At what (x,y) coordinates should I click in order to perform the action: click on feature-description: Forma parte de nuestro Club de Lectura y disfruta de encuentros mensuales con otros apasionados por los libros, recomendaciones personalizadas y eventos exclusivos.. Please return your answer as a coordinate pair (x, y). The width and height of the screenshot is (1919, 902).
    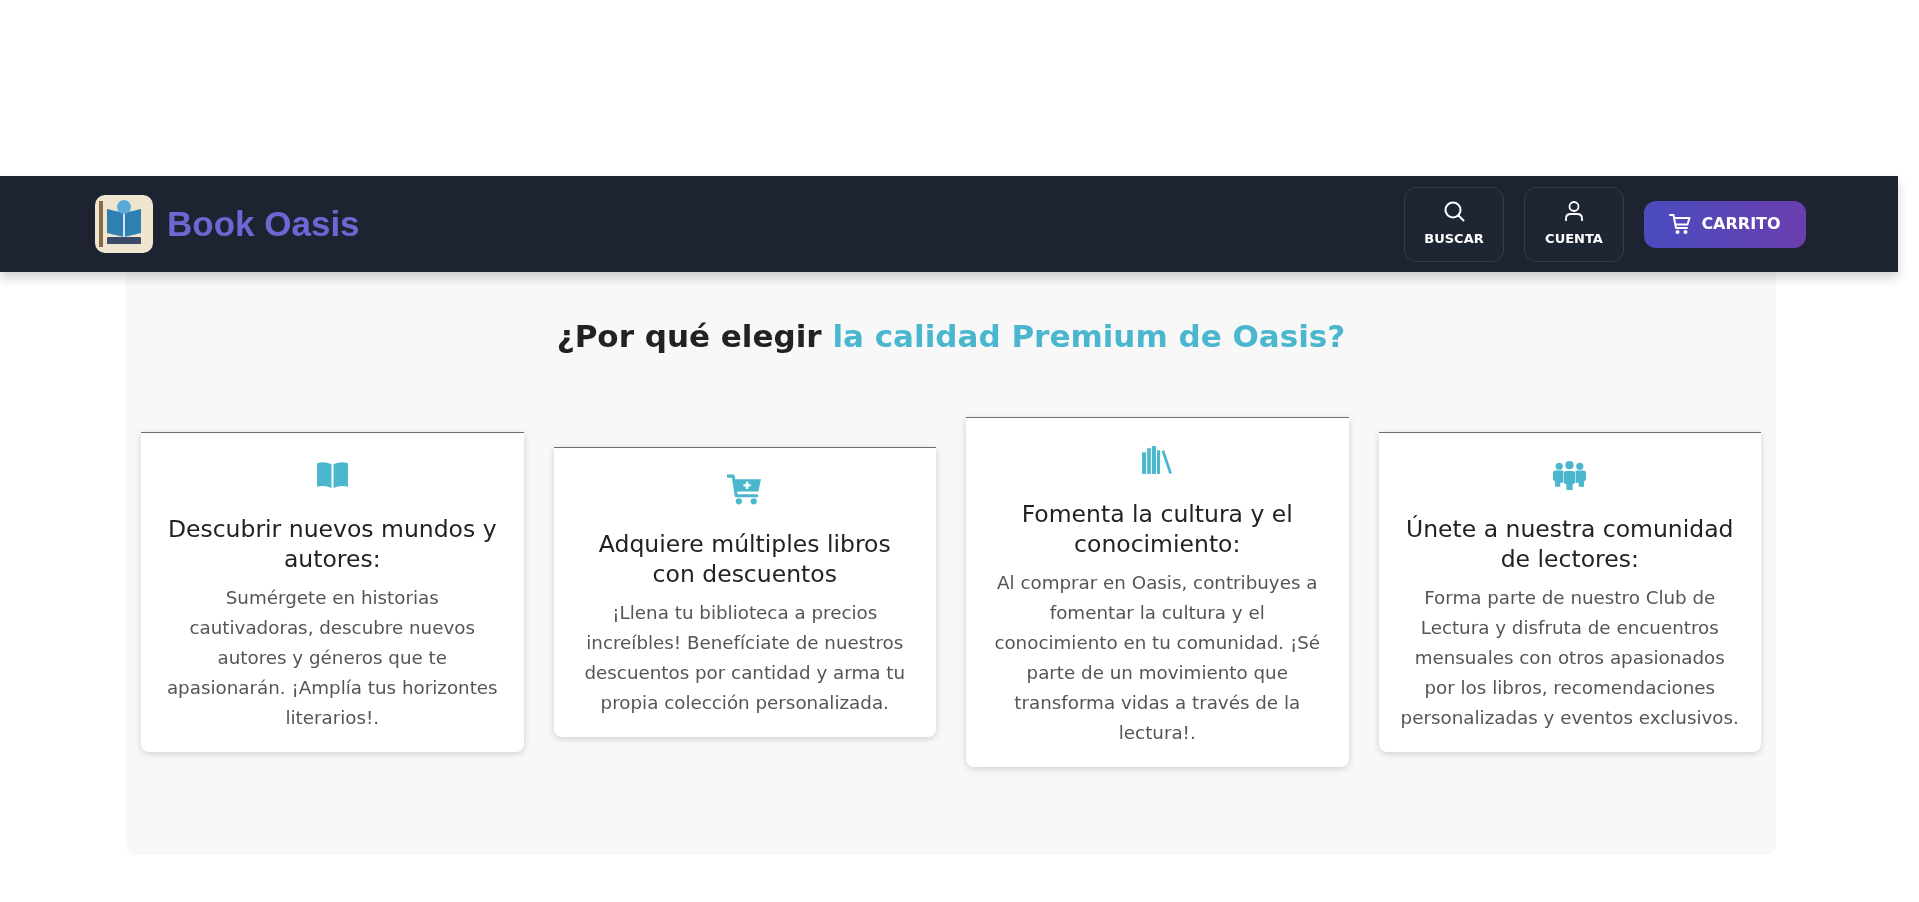
    Looking at the image, I should click on (1569, 658).